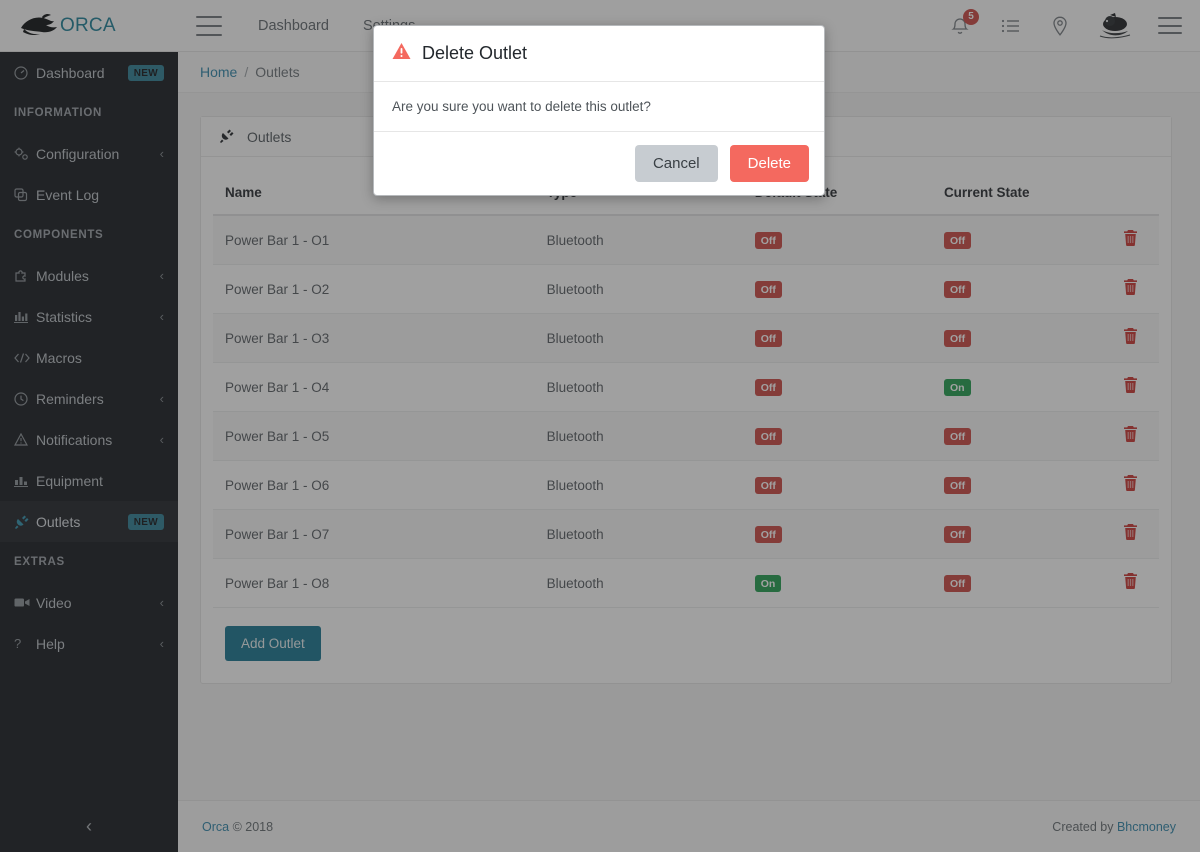  Describe the element at coordinates (676, 163) in the screenshot. I see `cancel-button: Cancel` at that location.